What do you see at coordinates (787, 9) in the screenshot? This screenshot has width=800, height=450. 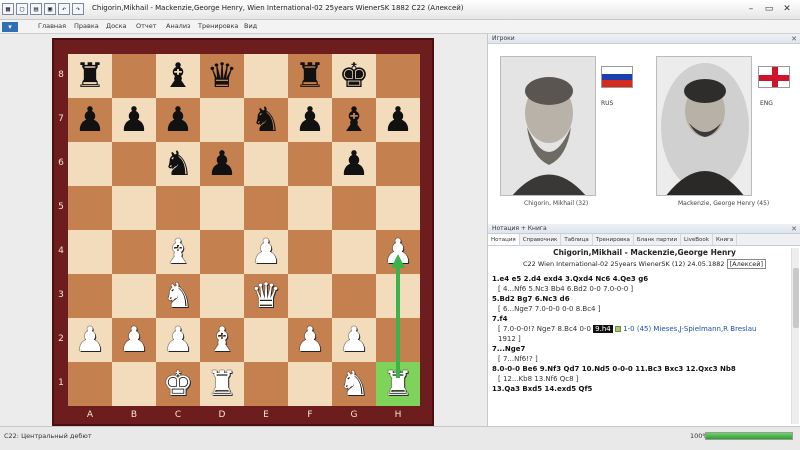 I see `close-icon: ✕` at bounding box center [787, 9].